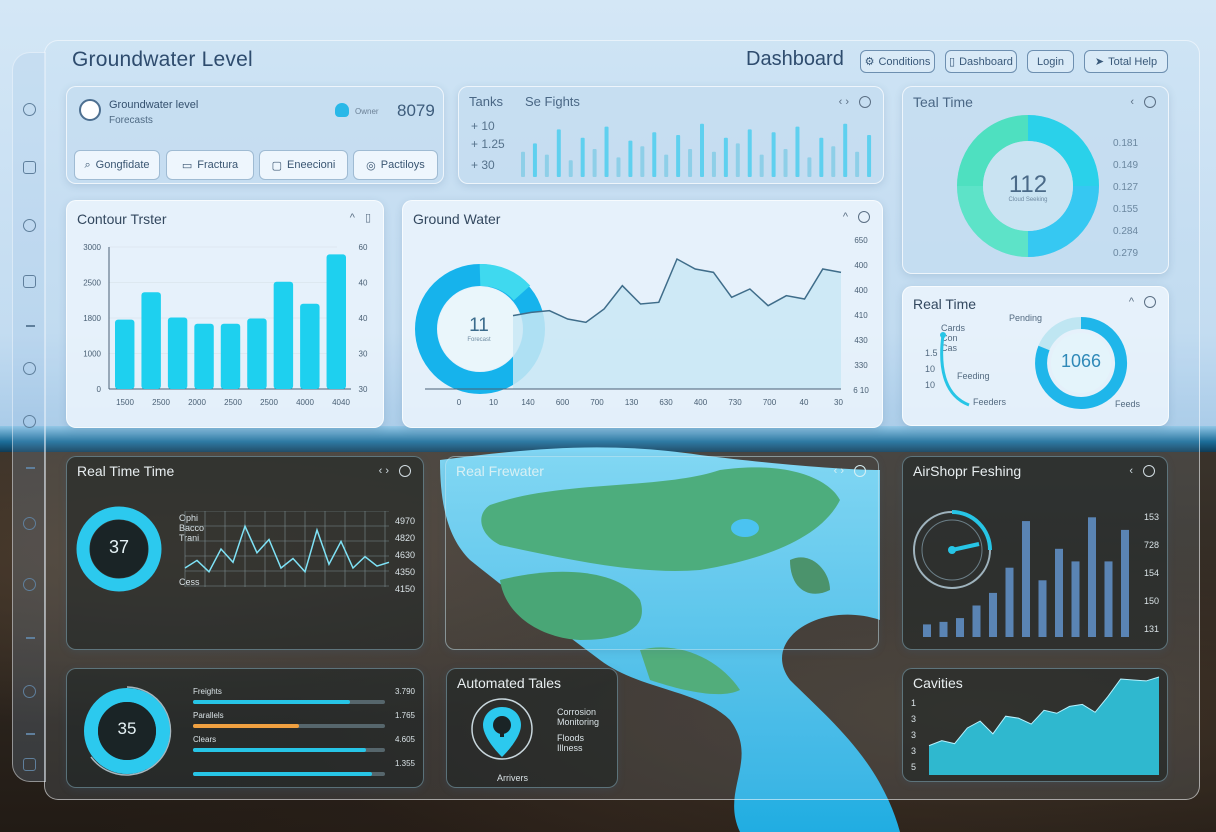  What do you see at coordinates (303, 165) in the screenshot?
I see `chip-eneecioni: ▢ Eneecioni` at bounding box center [303, 165].